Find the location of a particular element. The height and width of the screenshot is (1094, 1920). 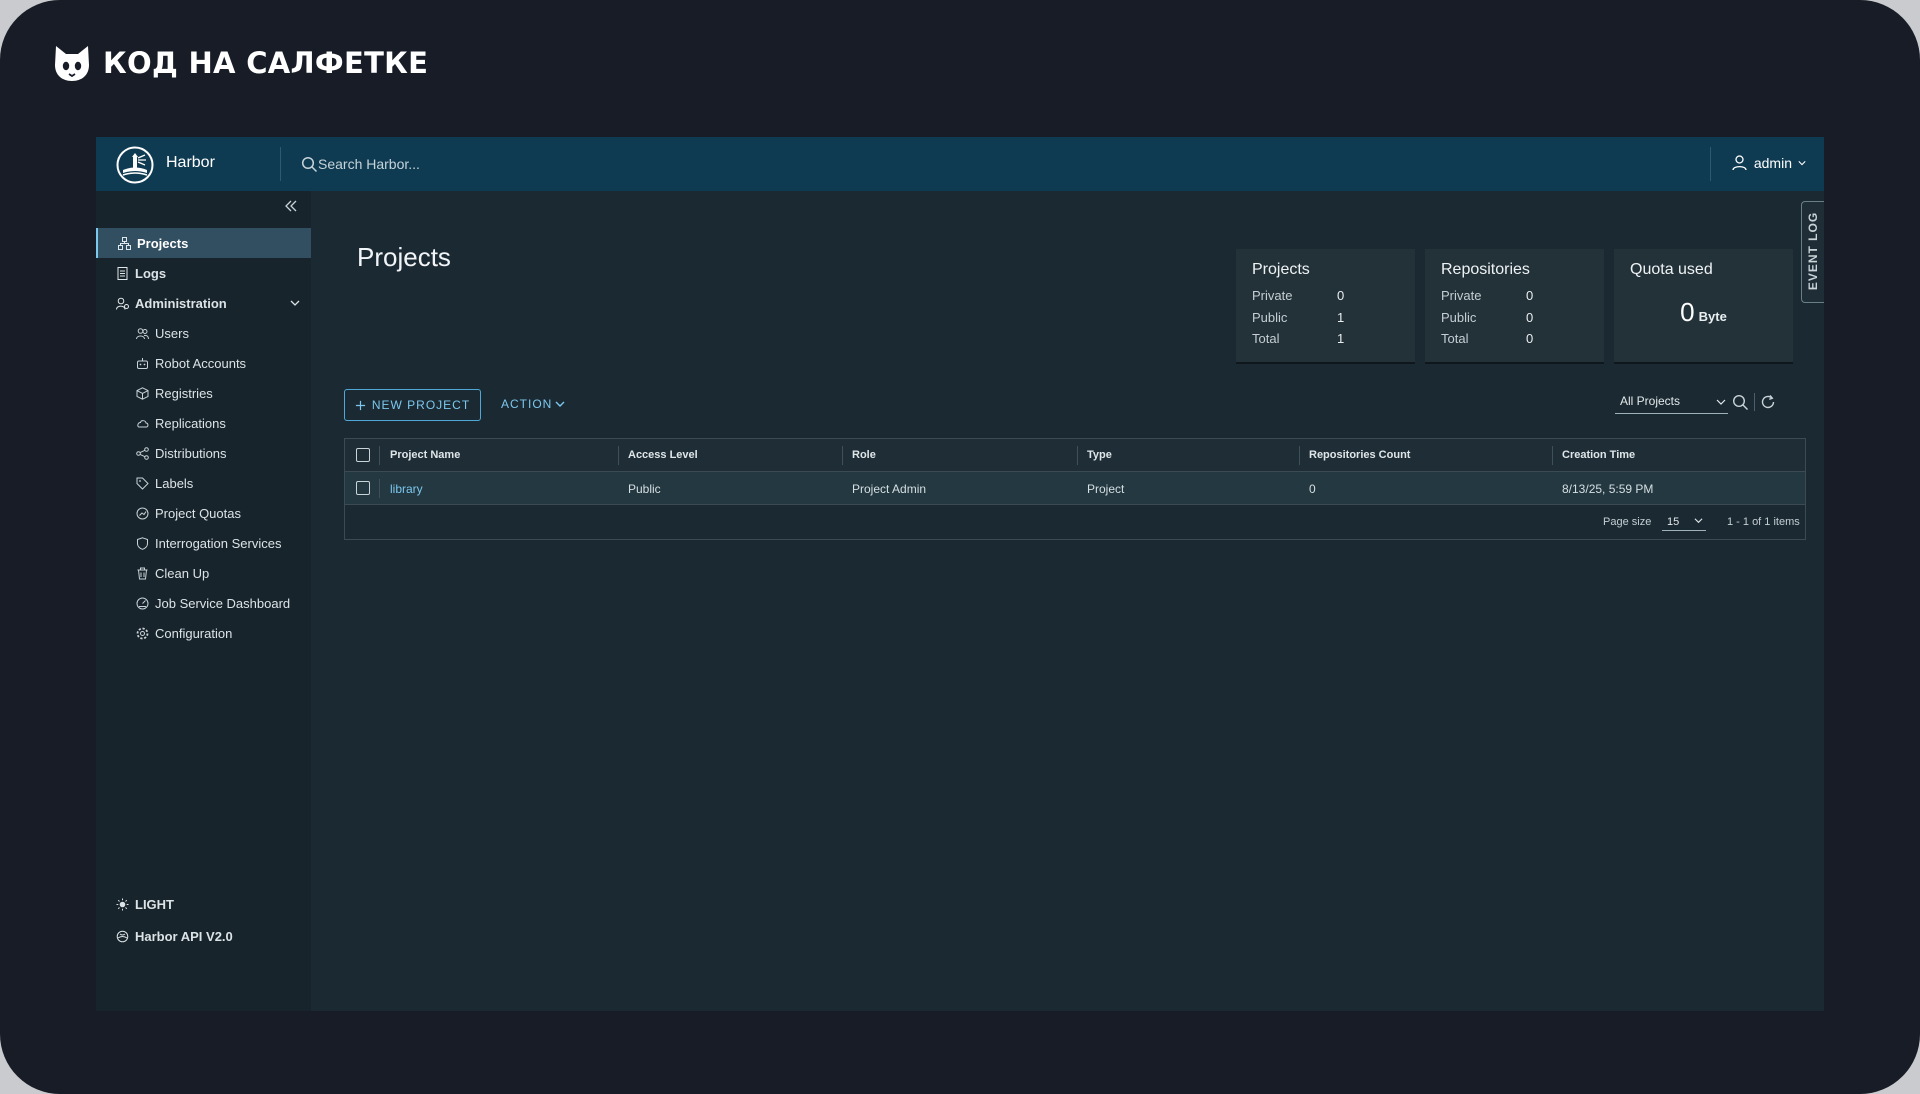

sidebar-item-logs: Logs is located at coordinates (203, 273).